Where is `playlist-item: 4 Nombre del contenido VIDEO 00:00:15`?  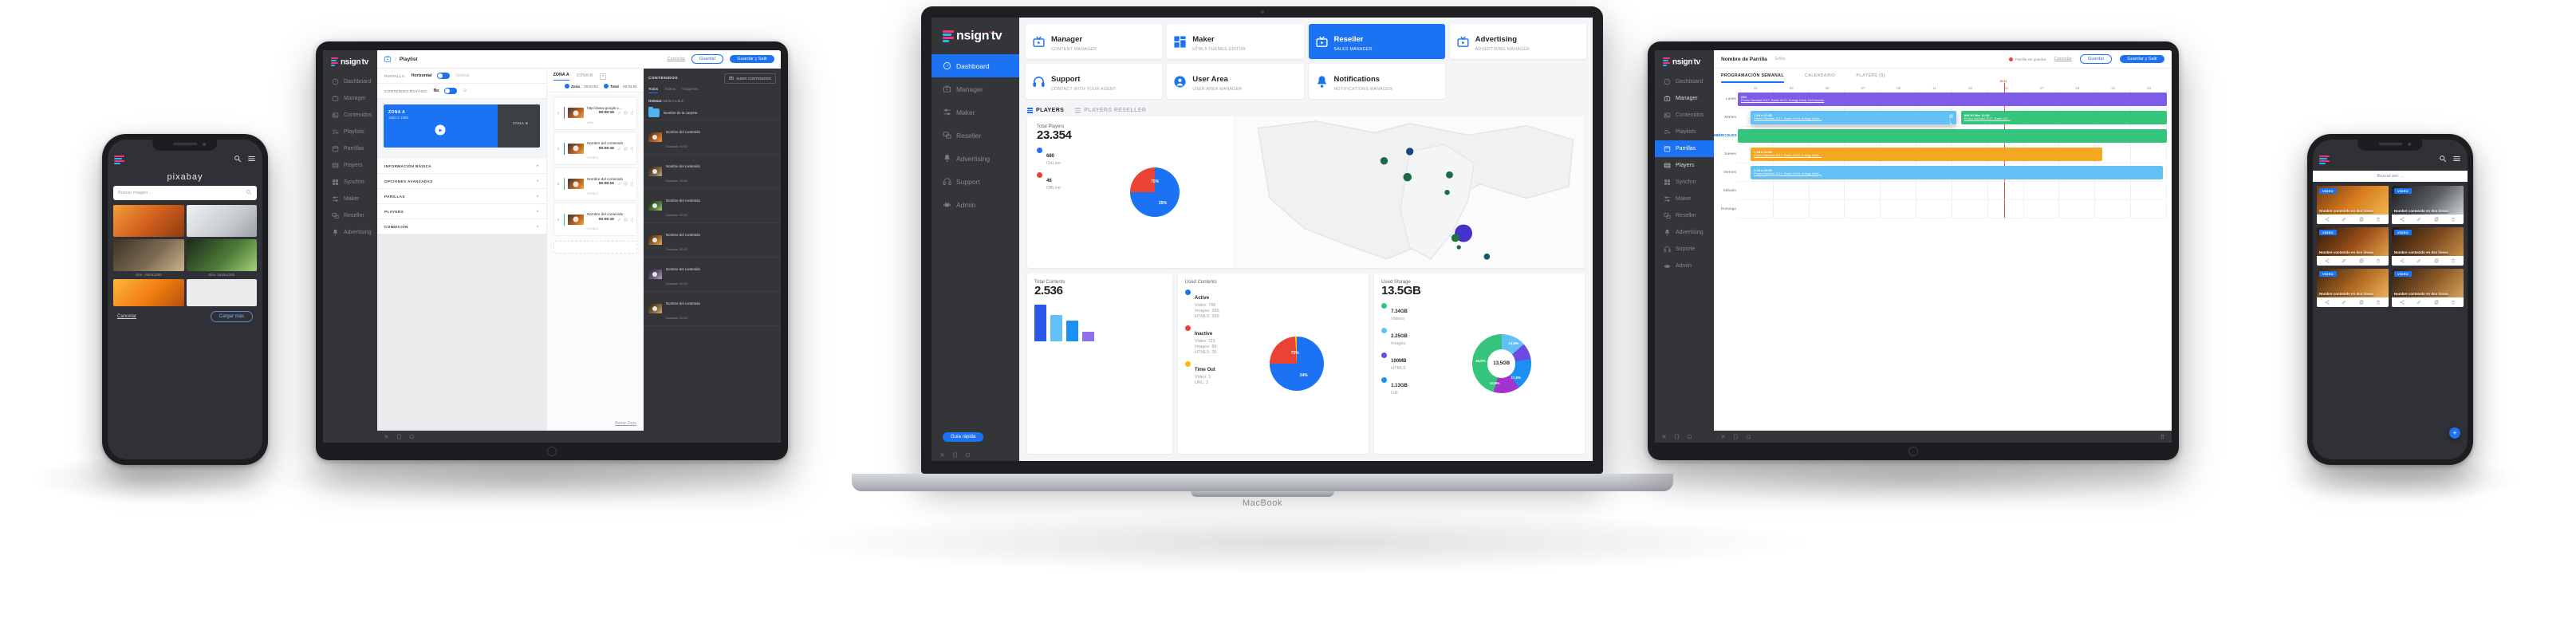 playlist-item: 4 Nombre del contenido VIDEO 00:00:15 is located at coordinates (595, 219).